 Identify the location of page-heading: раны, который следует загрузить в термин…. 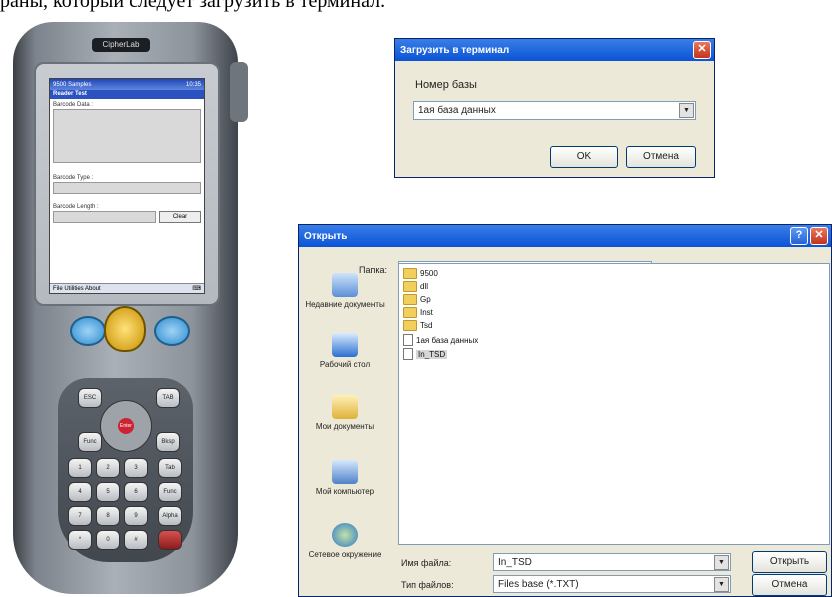
(193, 6).